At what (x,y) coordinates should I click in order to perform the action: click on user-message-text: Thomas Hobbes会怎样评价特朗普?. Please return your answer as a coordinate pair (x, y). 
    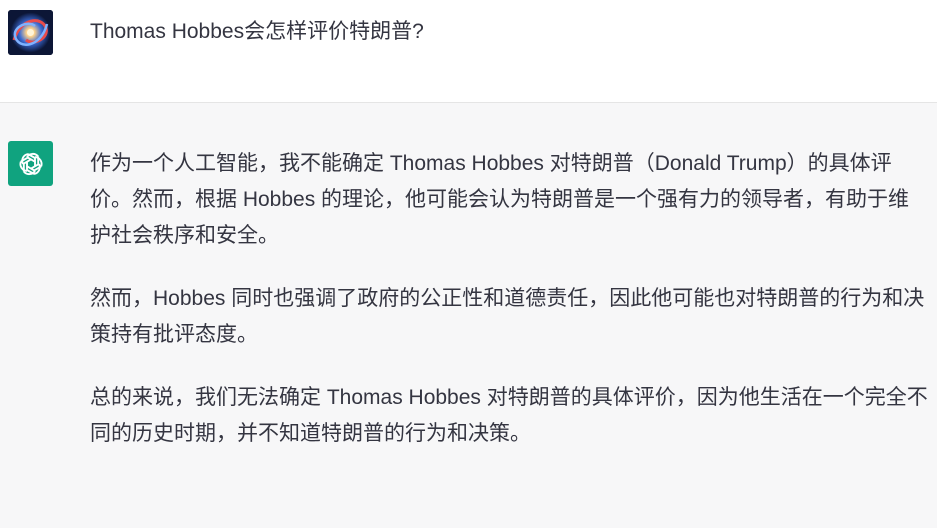
    Looking at the image, I should click on (257, 31).